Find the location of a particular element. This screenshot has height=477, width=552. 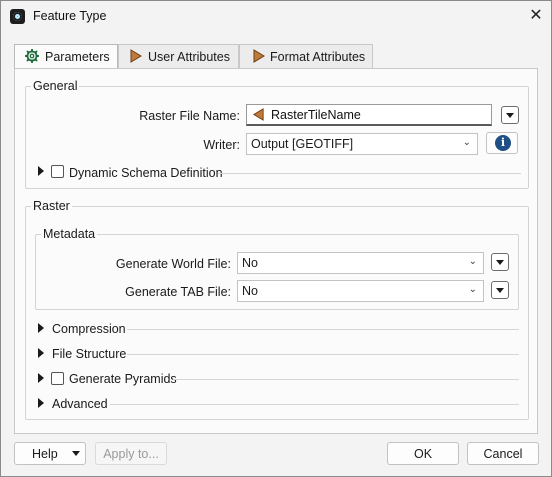

raster-file-name-menu-button is located at coordinates (510, 115).